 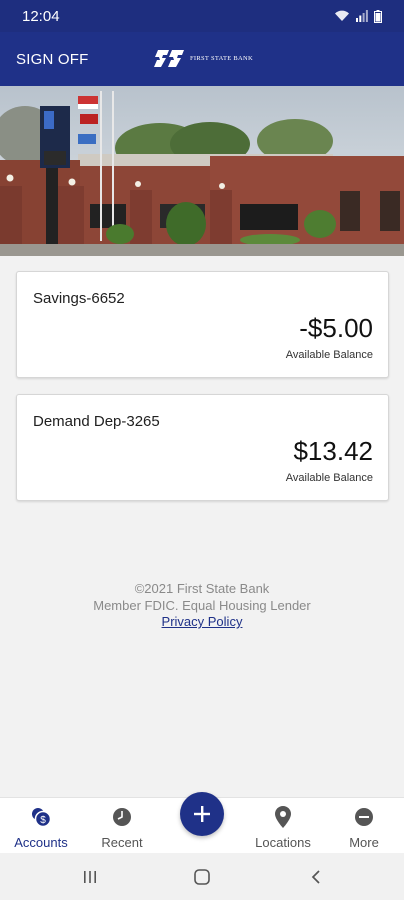 I want to click on fdic-text: Member FDIC. Equal Housing Lender, so click(x=202, y=605).